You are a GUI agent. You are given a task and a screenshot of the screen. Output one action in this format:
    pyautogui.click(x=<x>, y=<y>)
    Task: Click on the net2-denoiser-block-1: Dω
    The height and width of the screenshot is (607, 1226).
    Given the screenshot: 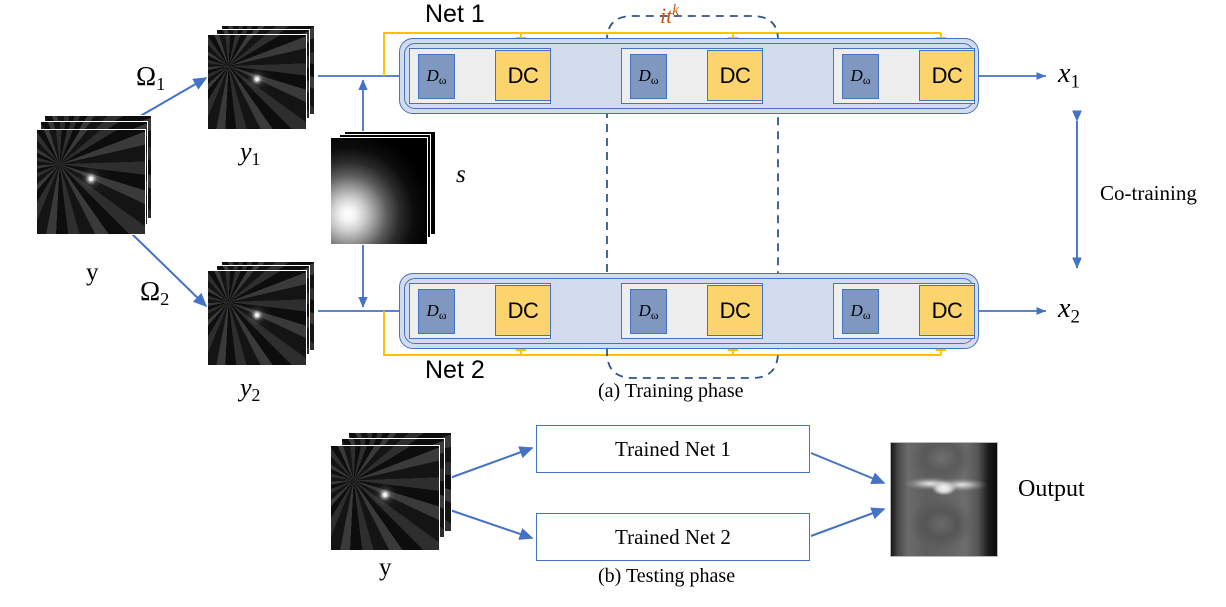 What is the action you would take?
    pyautogui.click(x=436, y=311)
    